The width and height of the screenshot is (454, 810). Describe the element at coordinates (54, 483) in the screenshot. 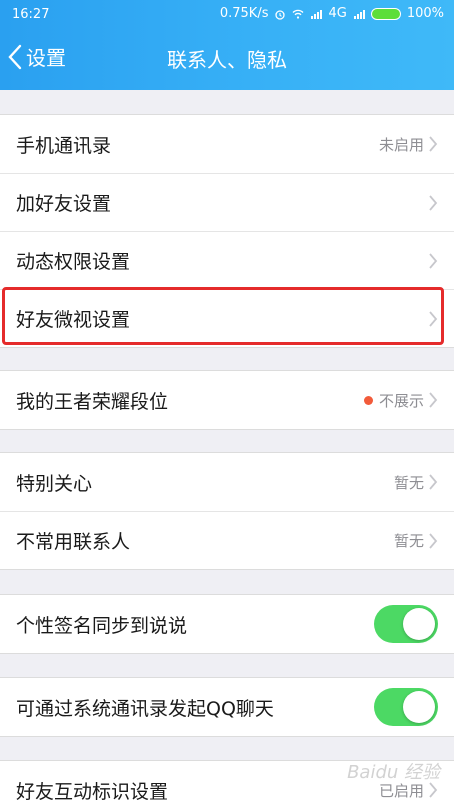

I see `row-label: 特别关心` at that location.